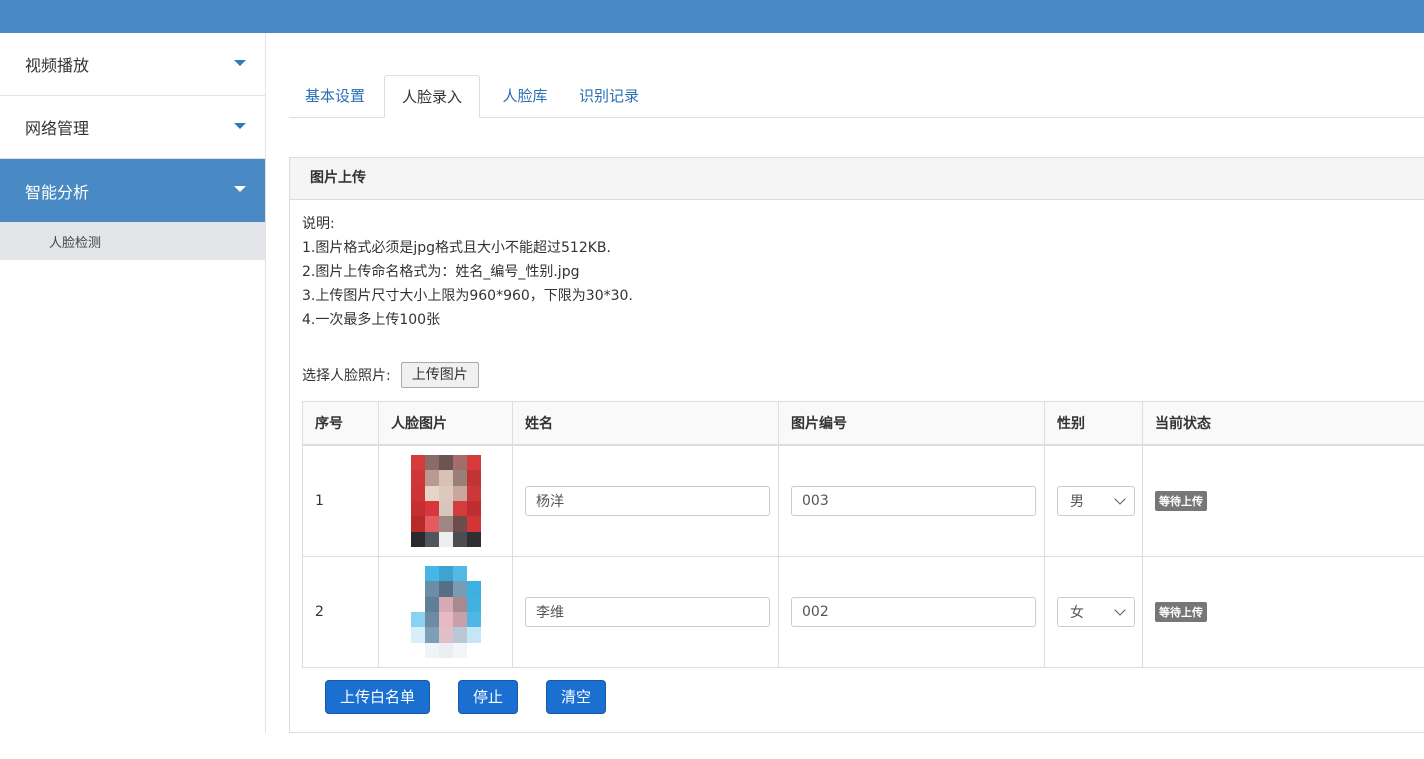 Image resolution: width=1424 pixels, height=759 pixels. I want to click on action-bar: 上传白名单 停止 清空, so click(479, 697).